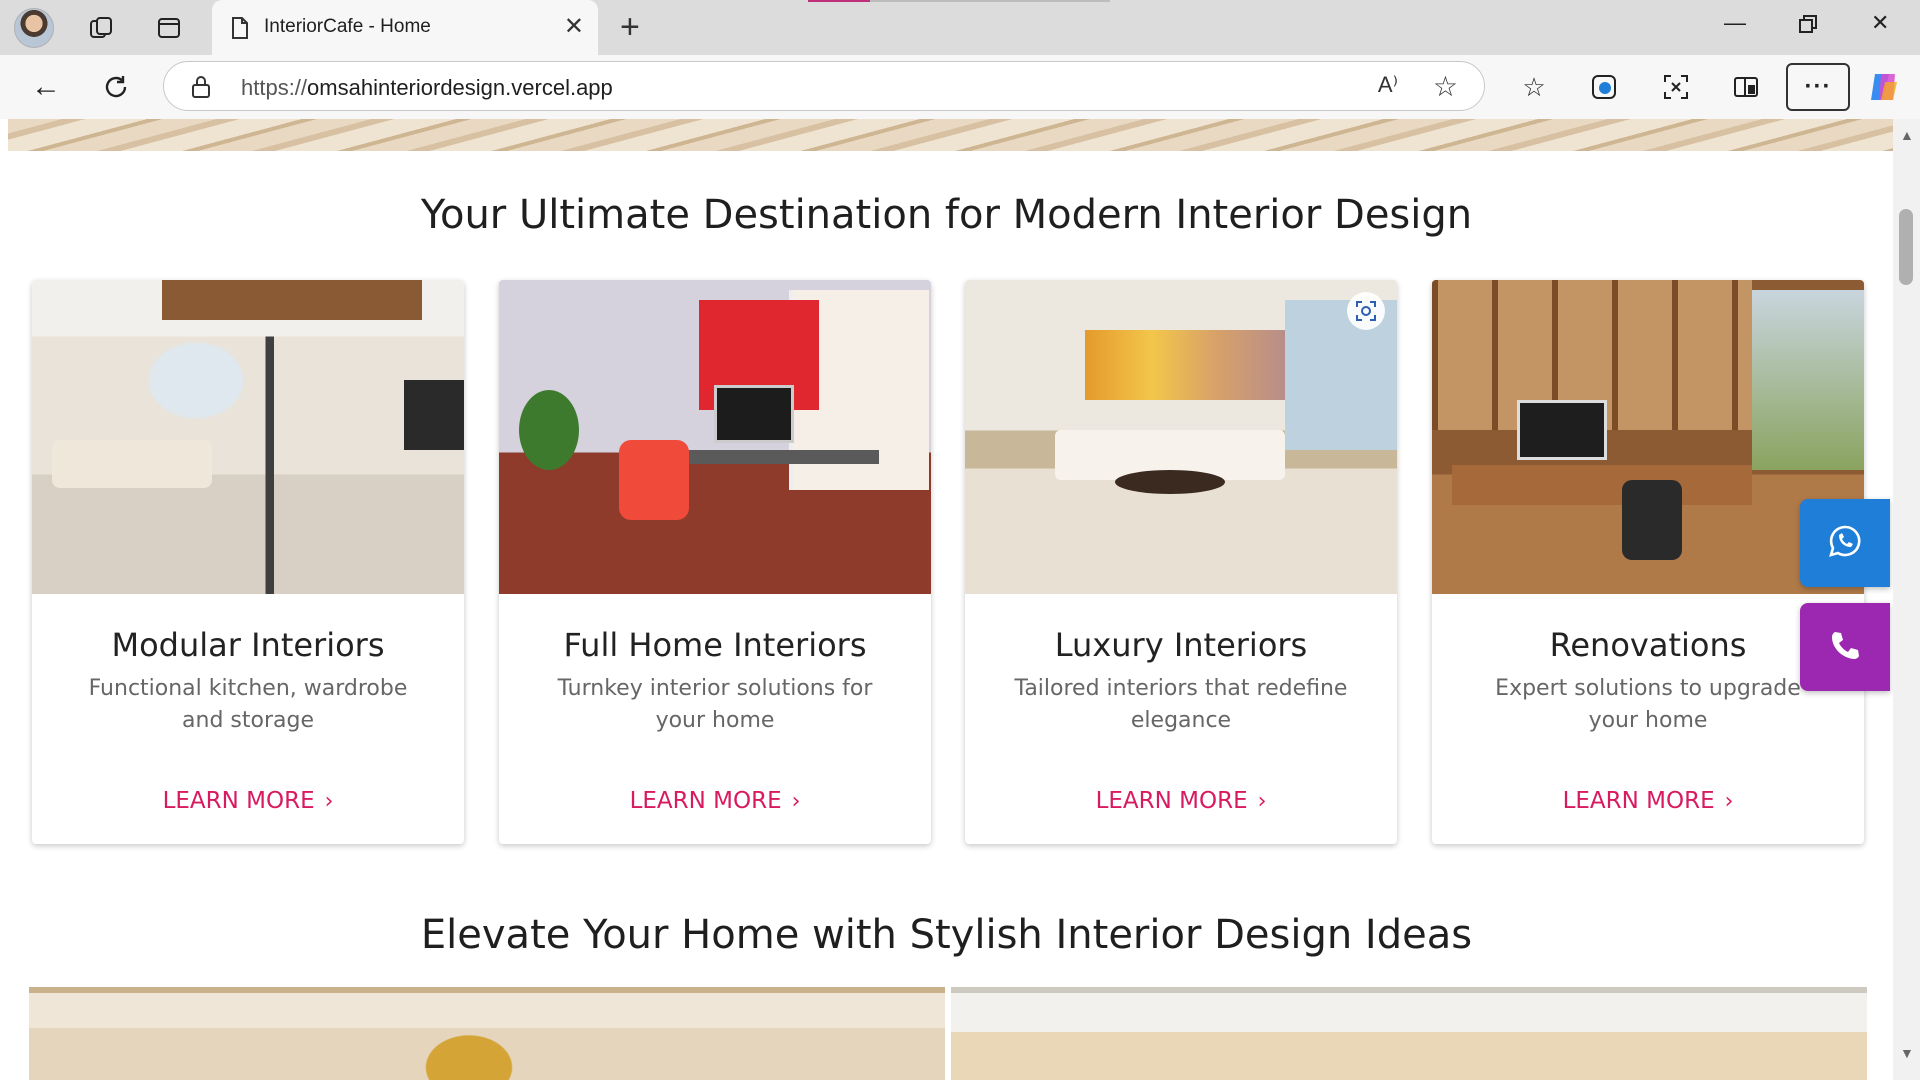  Describe the element at coordinates (347, 26) in the screenshot. I see `tab-title: InteriorCafe - Home` at that location.